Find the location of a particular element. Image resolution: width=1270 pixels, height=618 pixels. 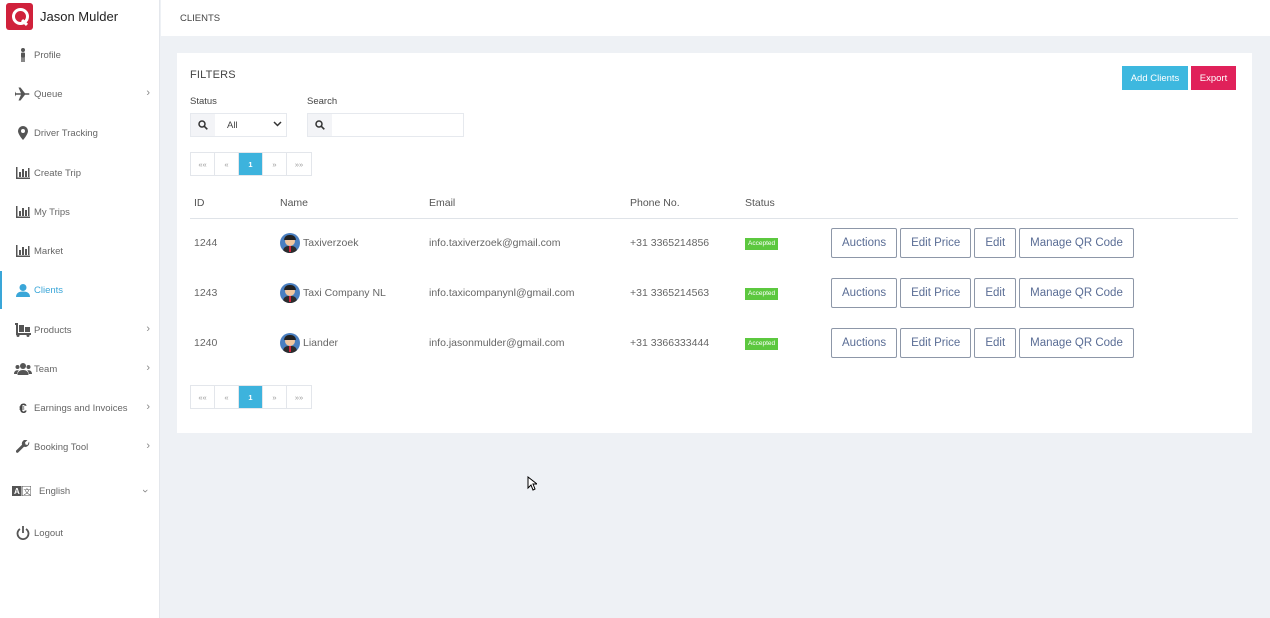

cell-id: 1243 is located at coordinates (206, 293).